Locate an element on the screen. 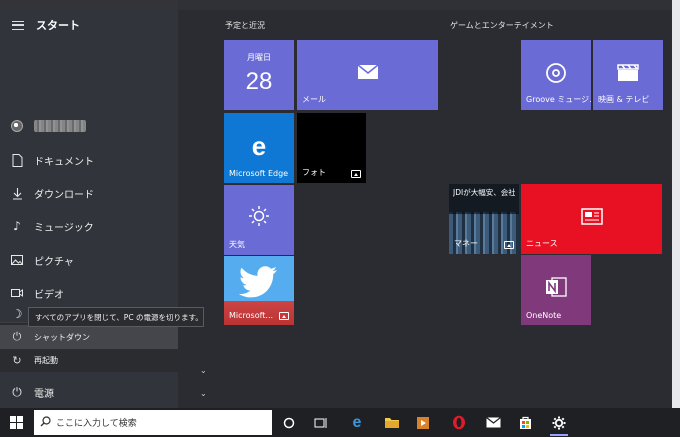  movies-tv-tile: 映画 & テレビ is located at coordinates (628, 75).